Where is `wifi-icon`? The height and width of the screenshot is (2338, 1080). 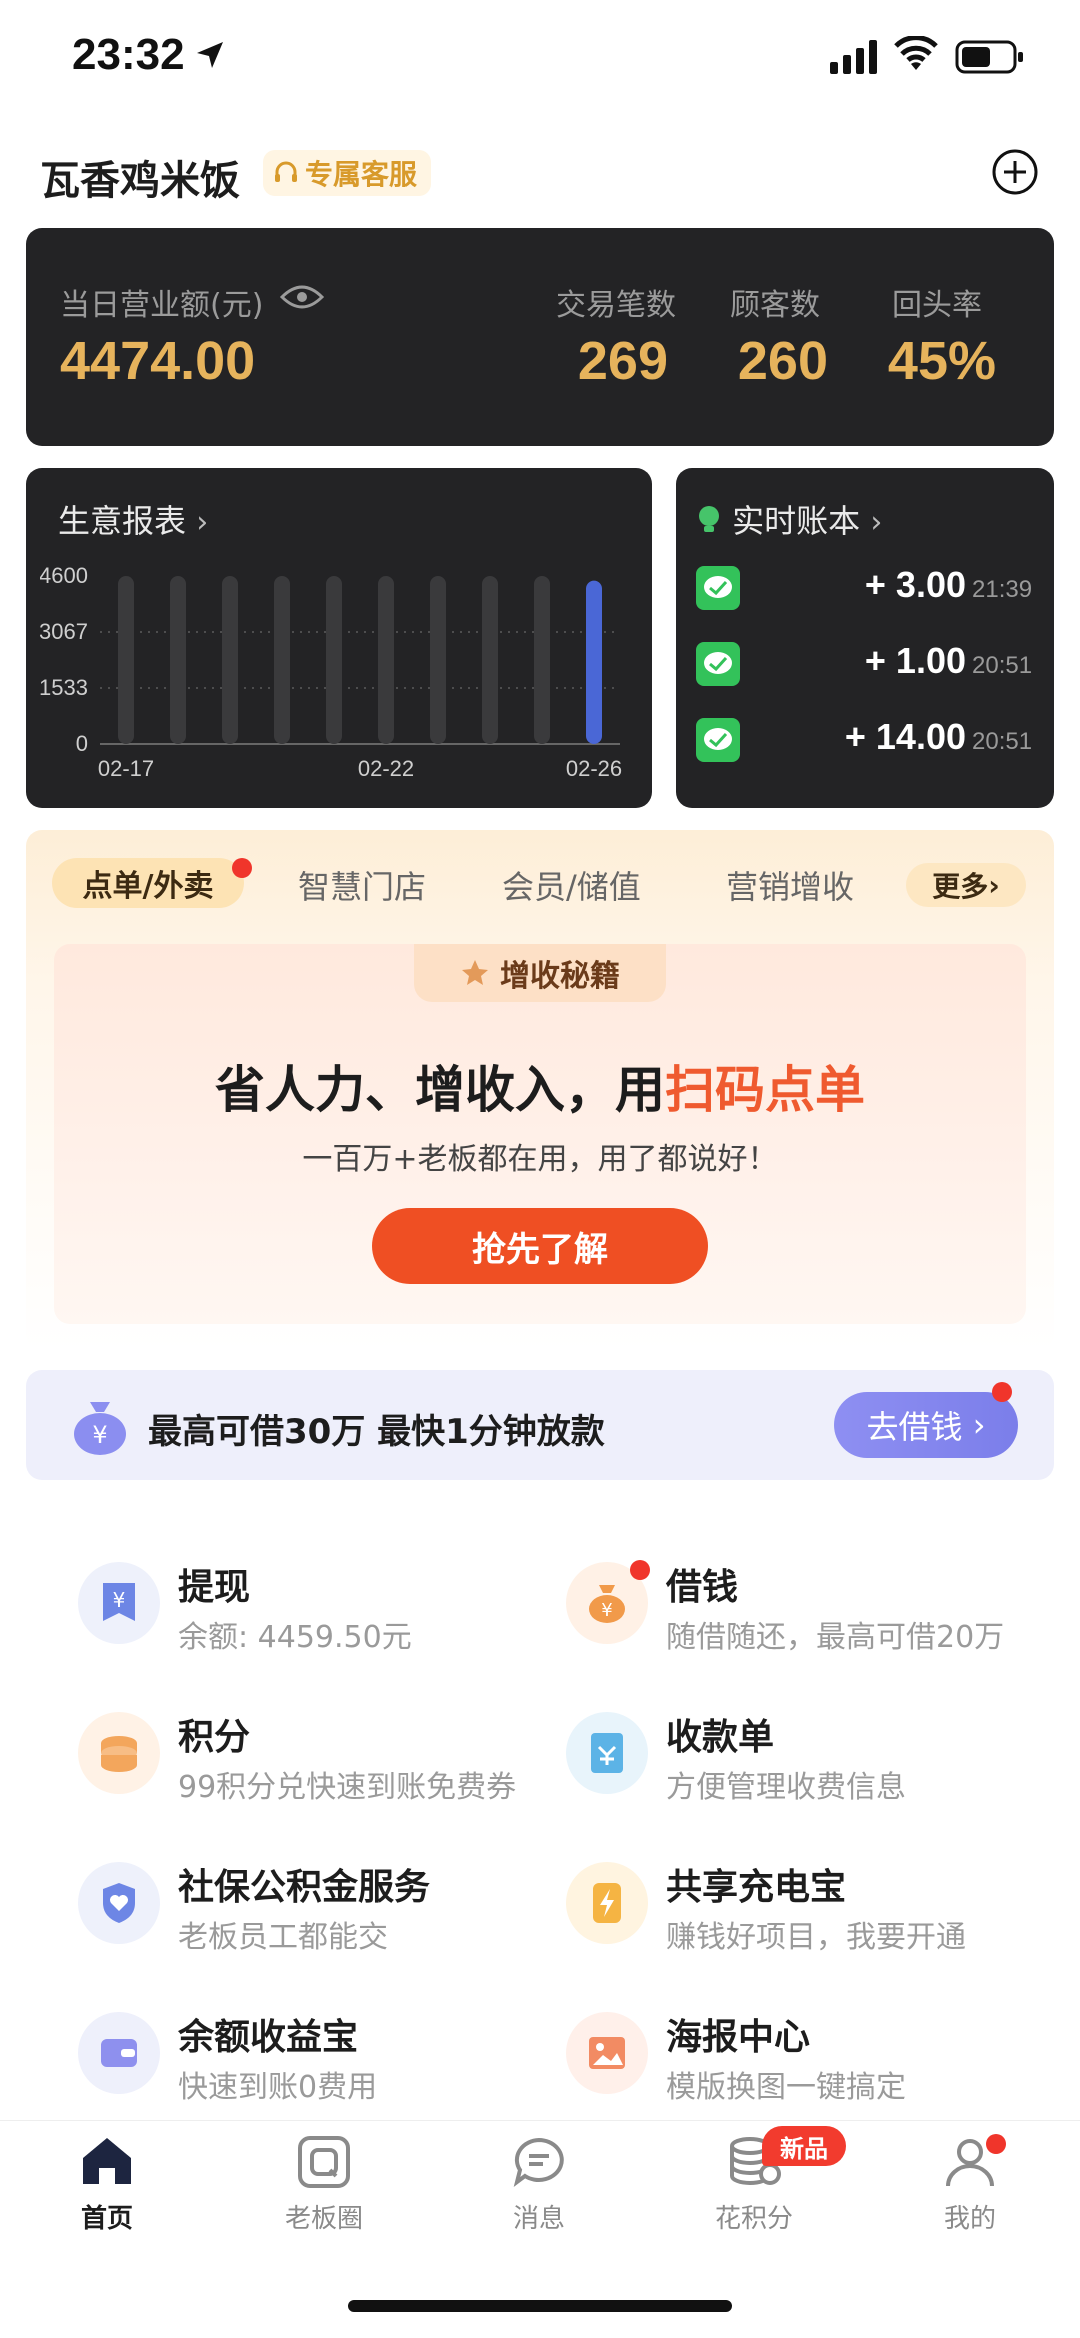 wifi-icon is located at coordinates (916, 53).